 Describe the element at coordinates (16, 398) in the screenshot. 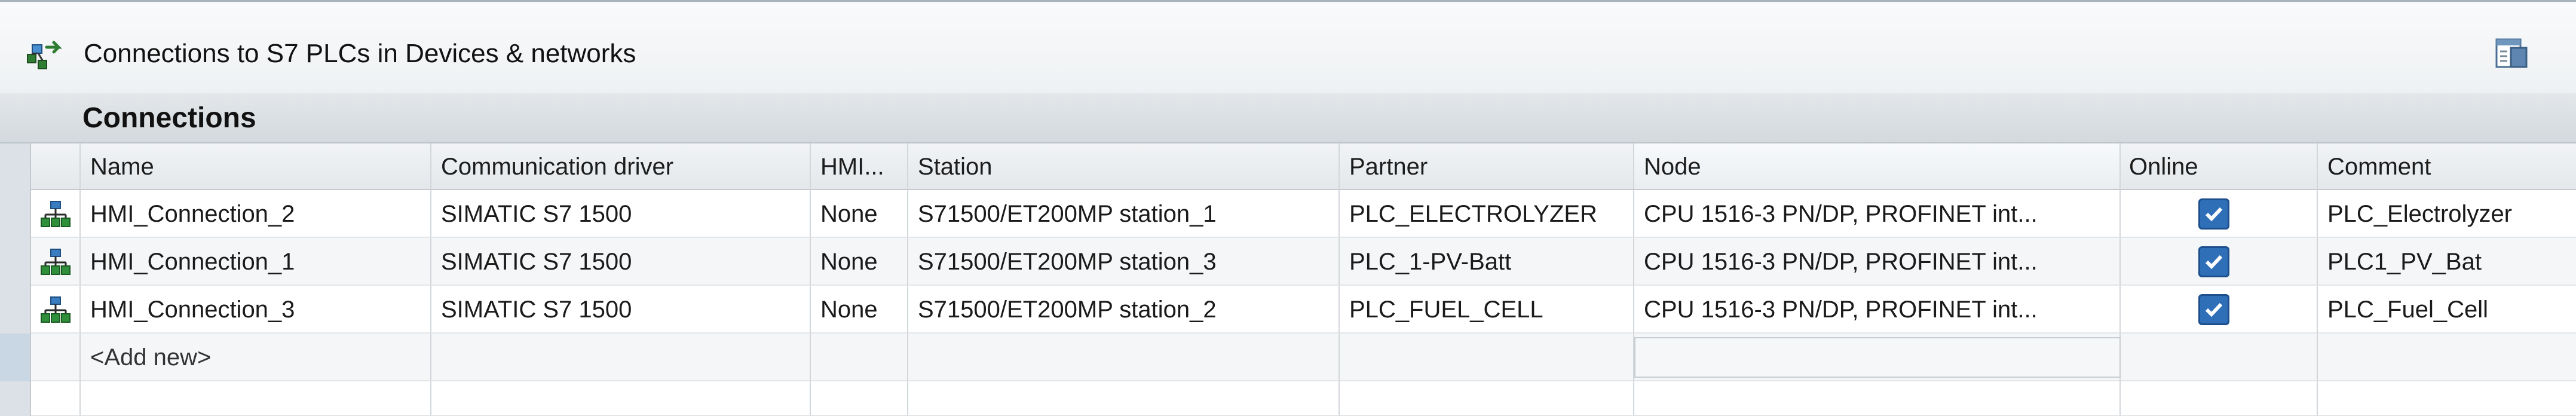

I see `row-header-empty` at that location.